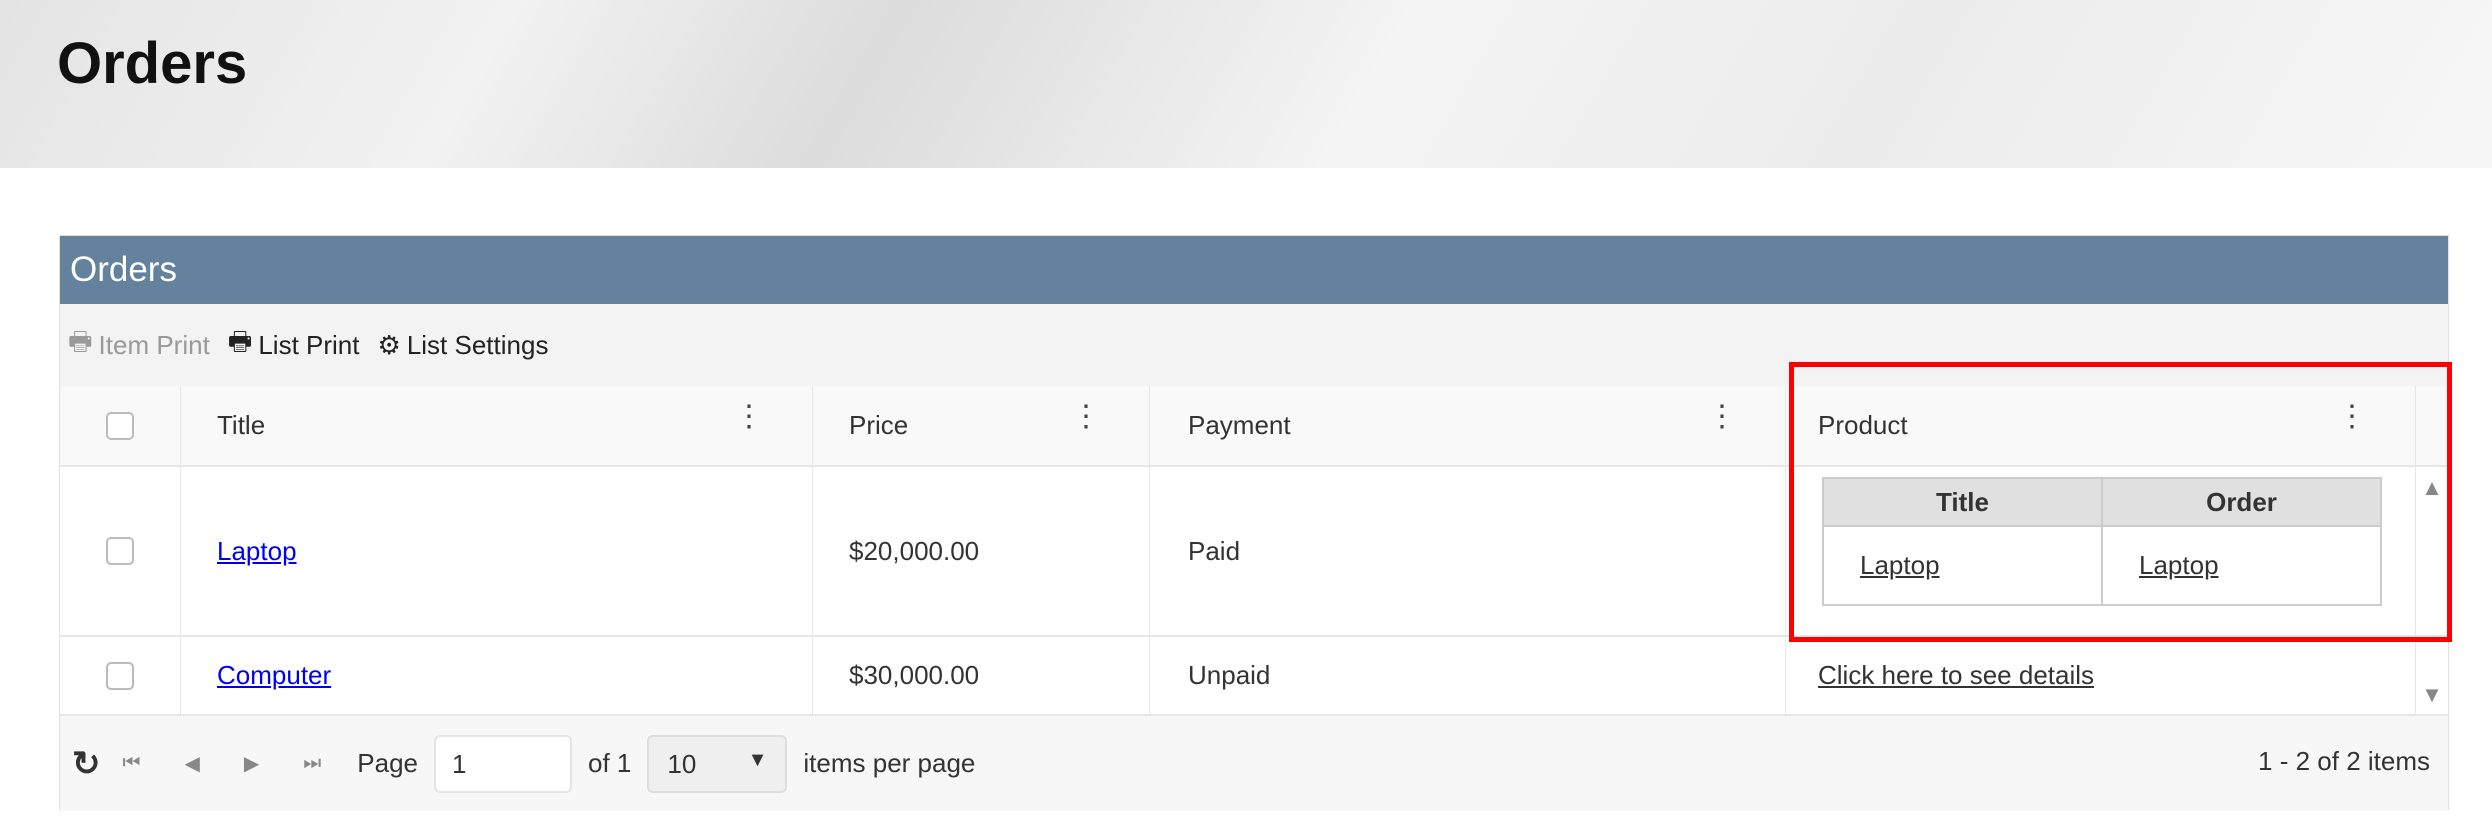 The width and height of the screenshot is (2492, 825). What do you see at coordinates (1254, 270) in the screenshot?
I see `panel-title: Orders` at bounding box center [1254, 270].